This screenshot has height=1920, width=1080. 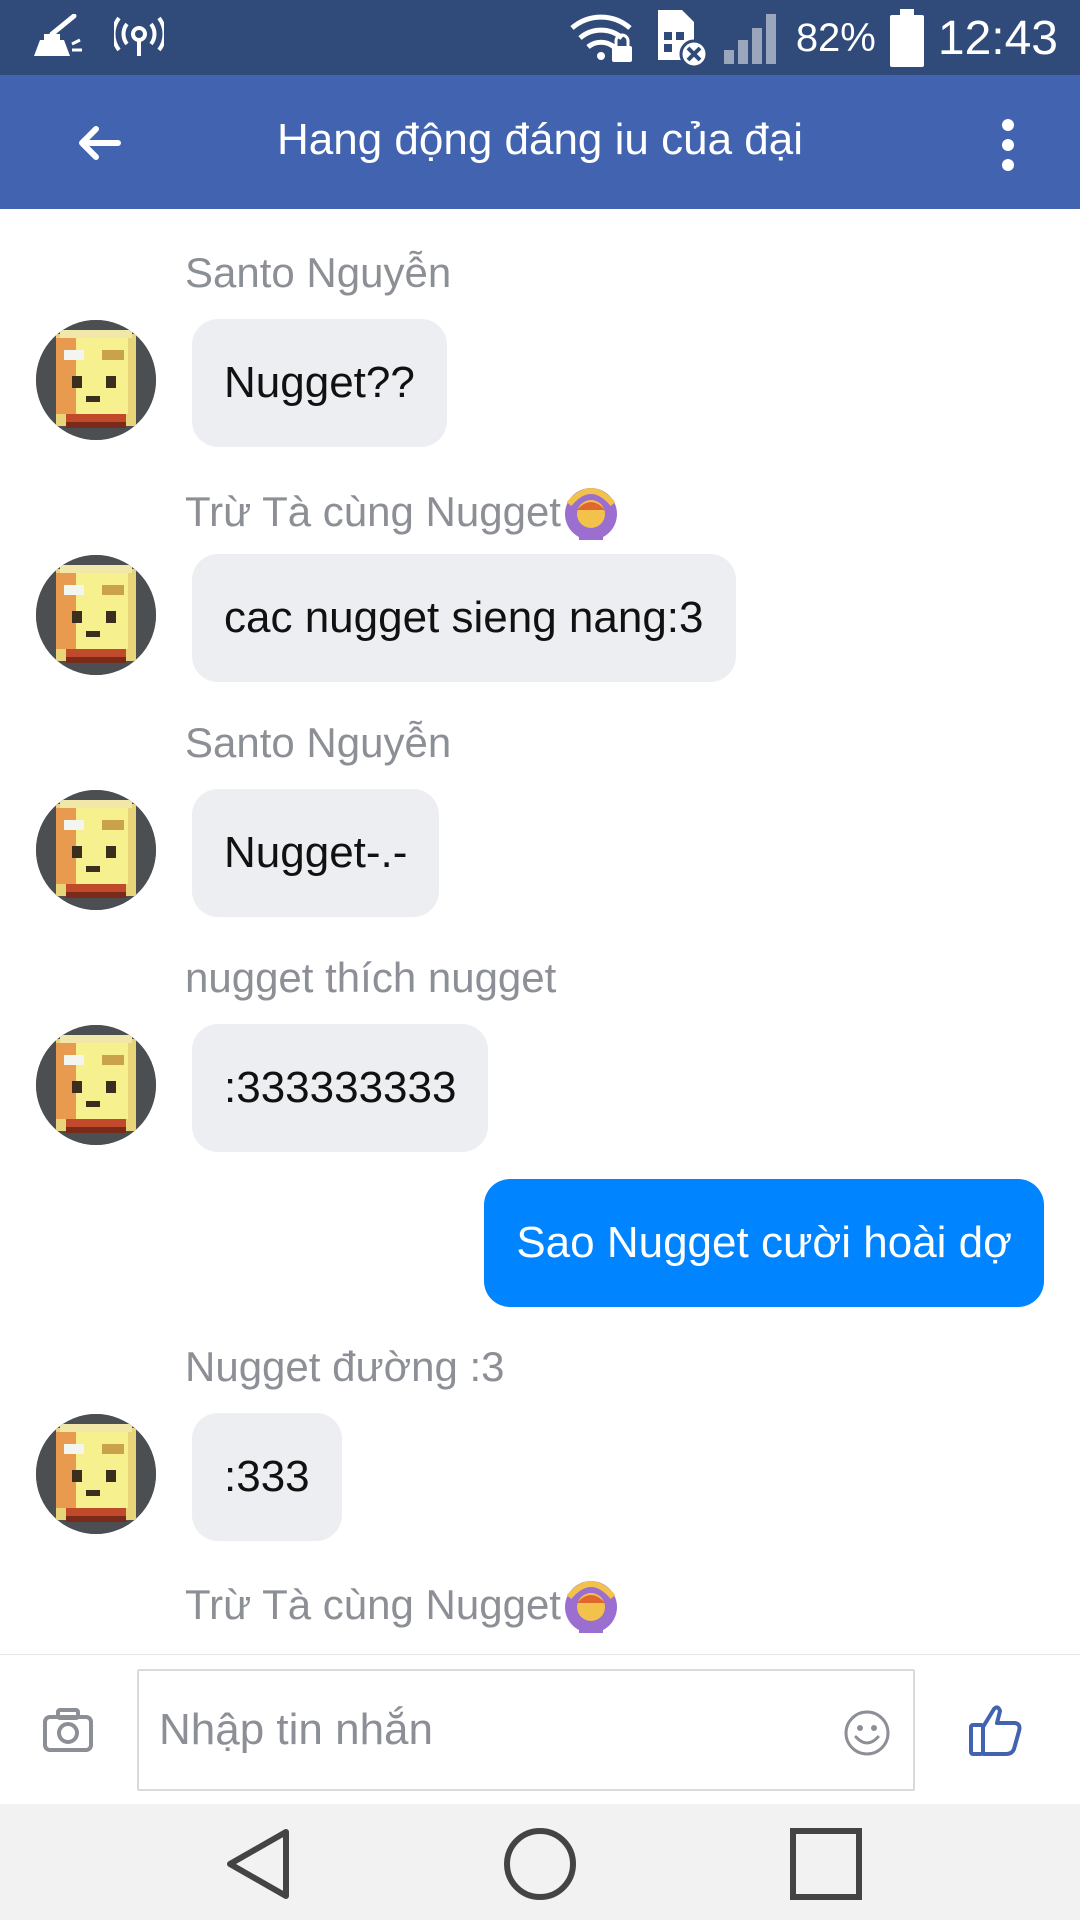 What do you see at coordinates (98, 143) in the screenshot?
I see `back-arrow-icon` at bounding box center [98, 143].